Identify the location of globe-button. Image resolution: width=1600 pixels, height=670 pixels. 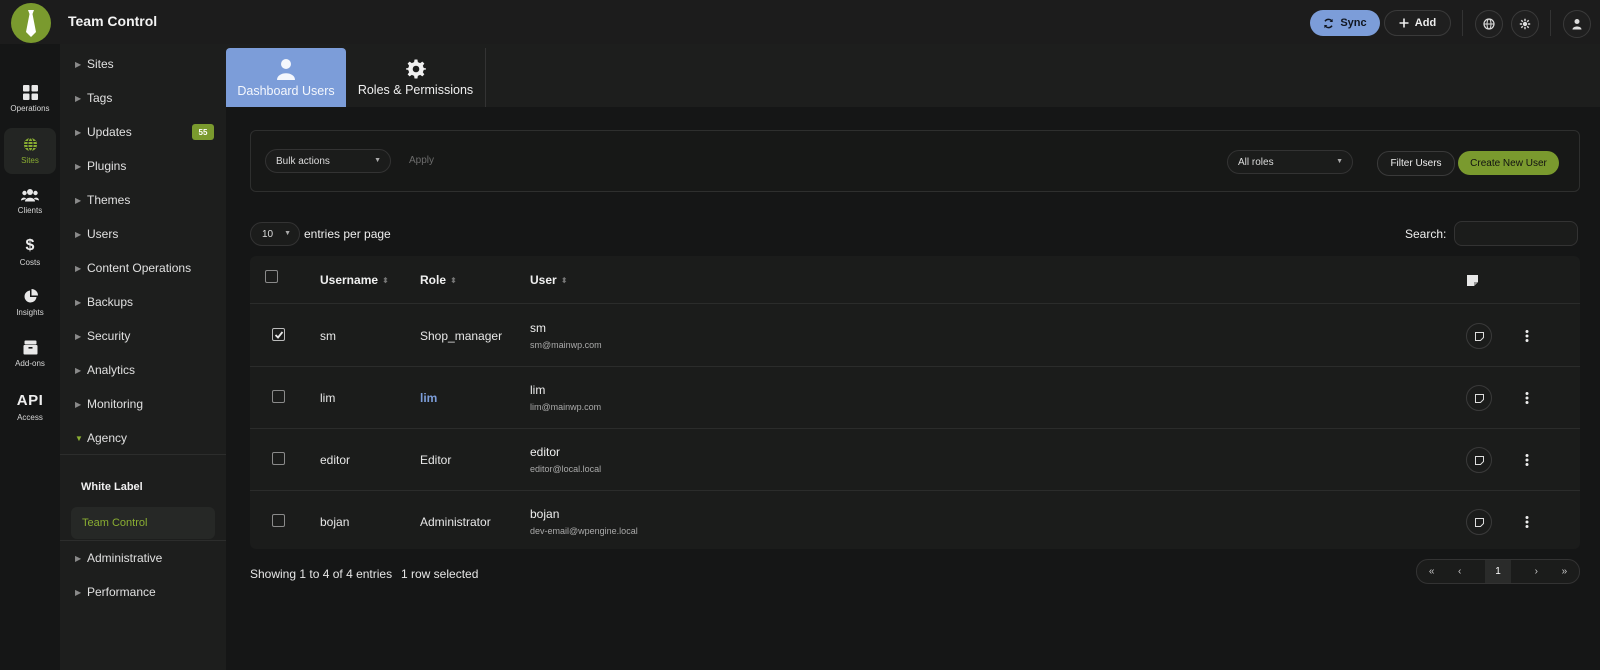
(1489, 24).